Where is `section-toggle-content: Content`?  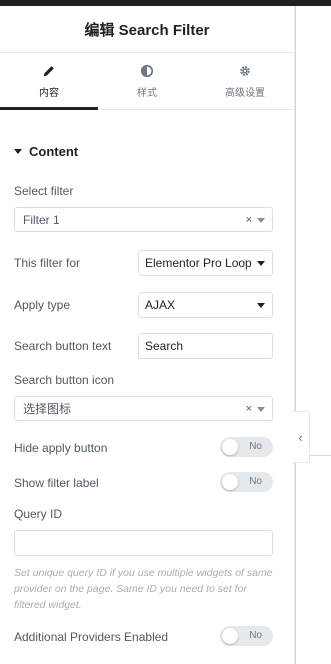
section-toggle-content: Content is located at coordinates (46, 151).